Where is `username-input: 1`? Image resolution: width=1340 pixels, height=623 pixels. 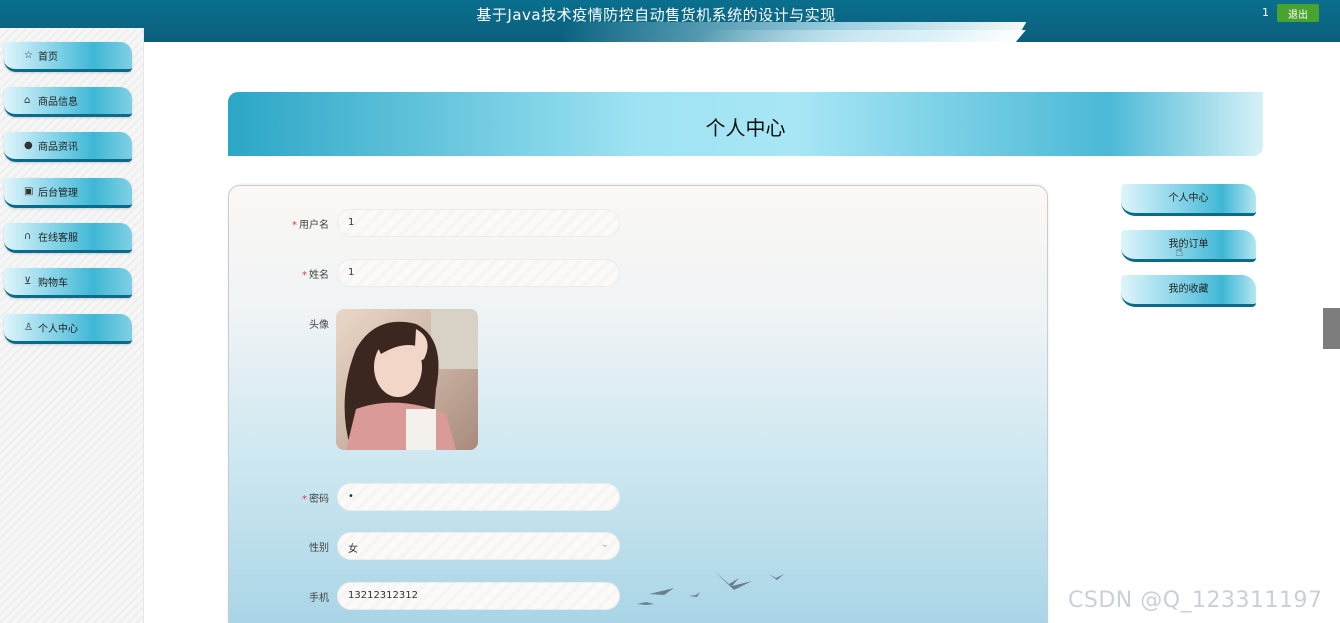 username-input: 1 is located at coordinates (478, 223).